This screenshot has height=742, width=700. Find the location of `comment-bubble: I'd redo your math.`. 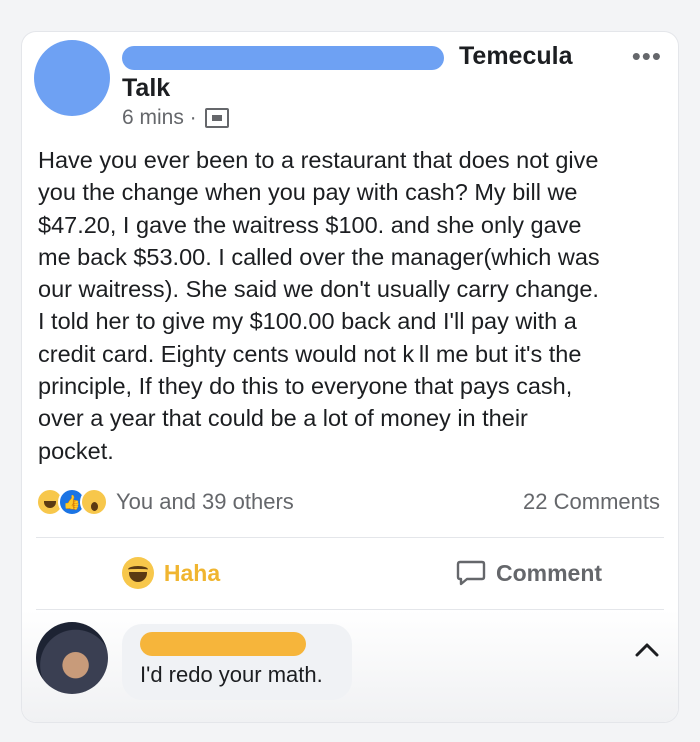

comment-bubble: I'd redo your math. is located at coordinates (237, 662).